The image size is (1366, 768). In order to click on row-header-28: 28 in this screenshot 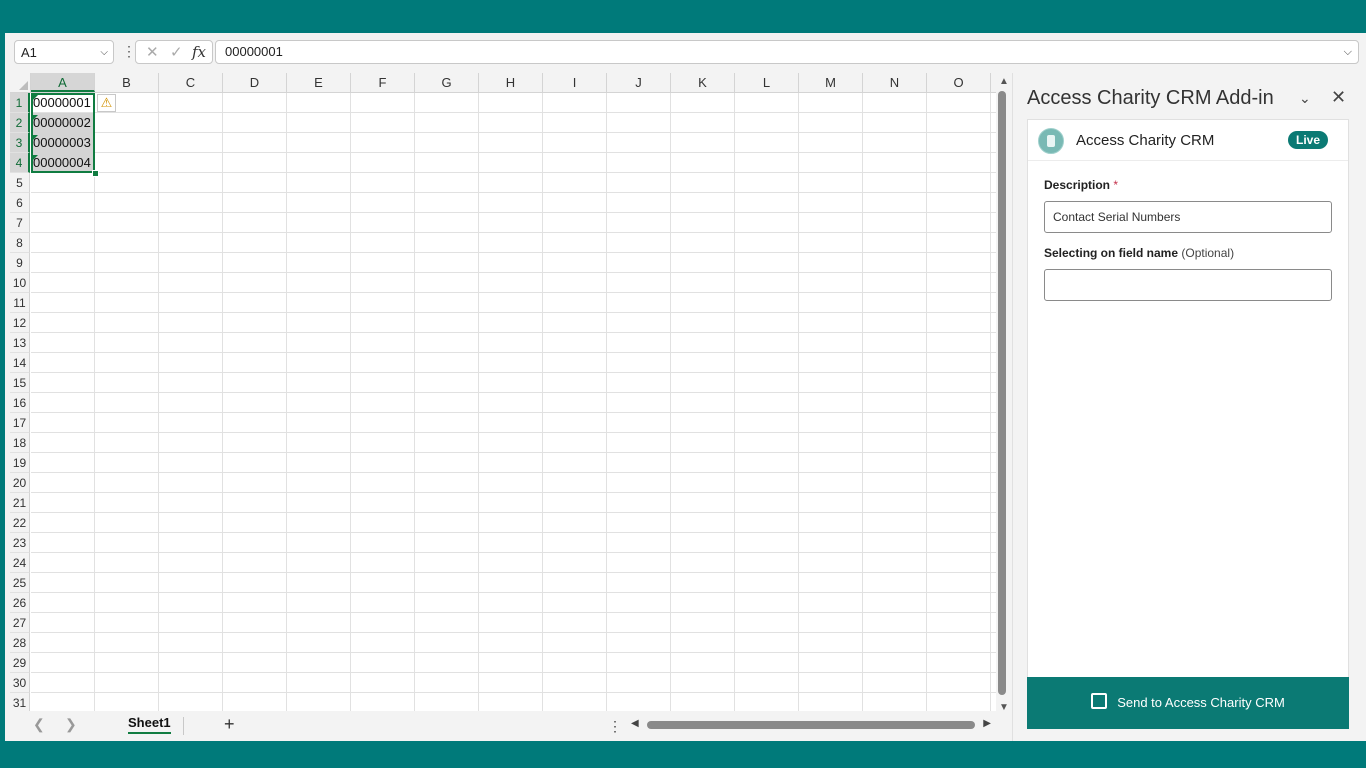, I will do `click(20, 643)`.